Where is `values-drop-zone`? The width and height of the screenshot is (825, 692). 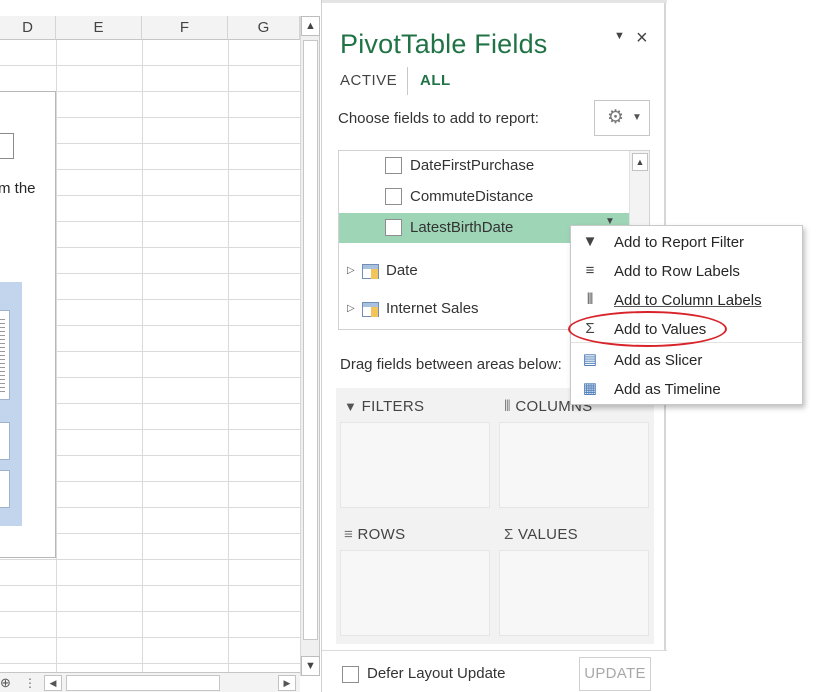
values-drop-zone is located at coordinates (574, 593).